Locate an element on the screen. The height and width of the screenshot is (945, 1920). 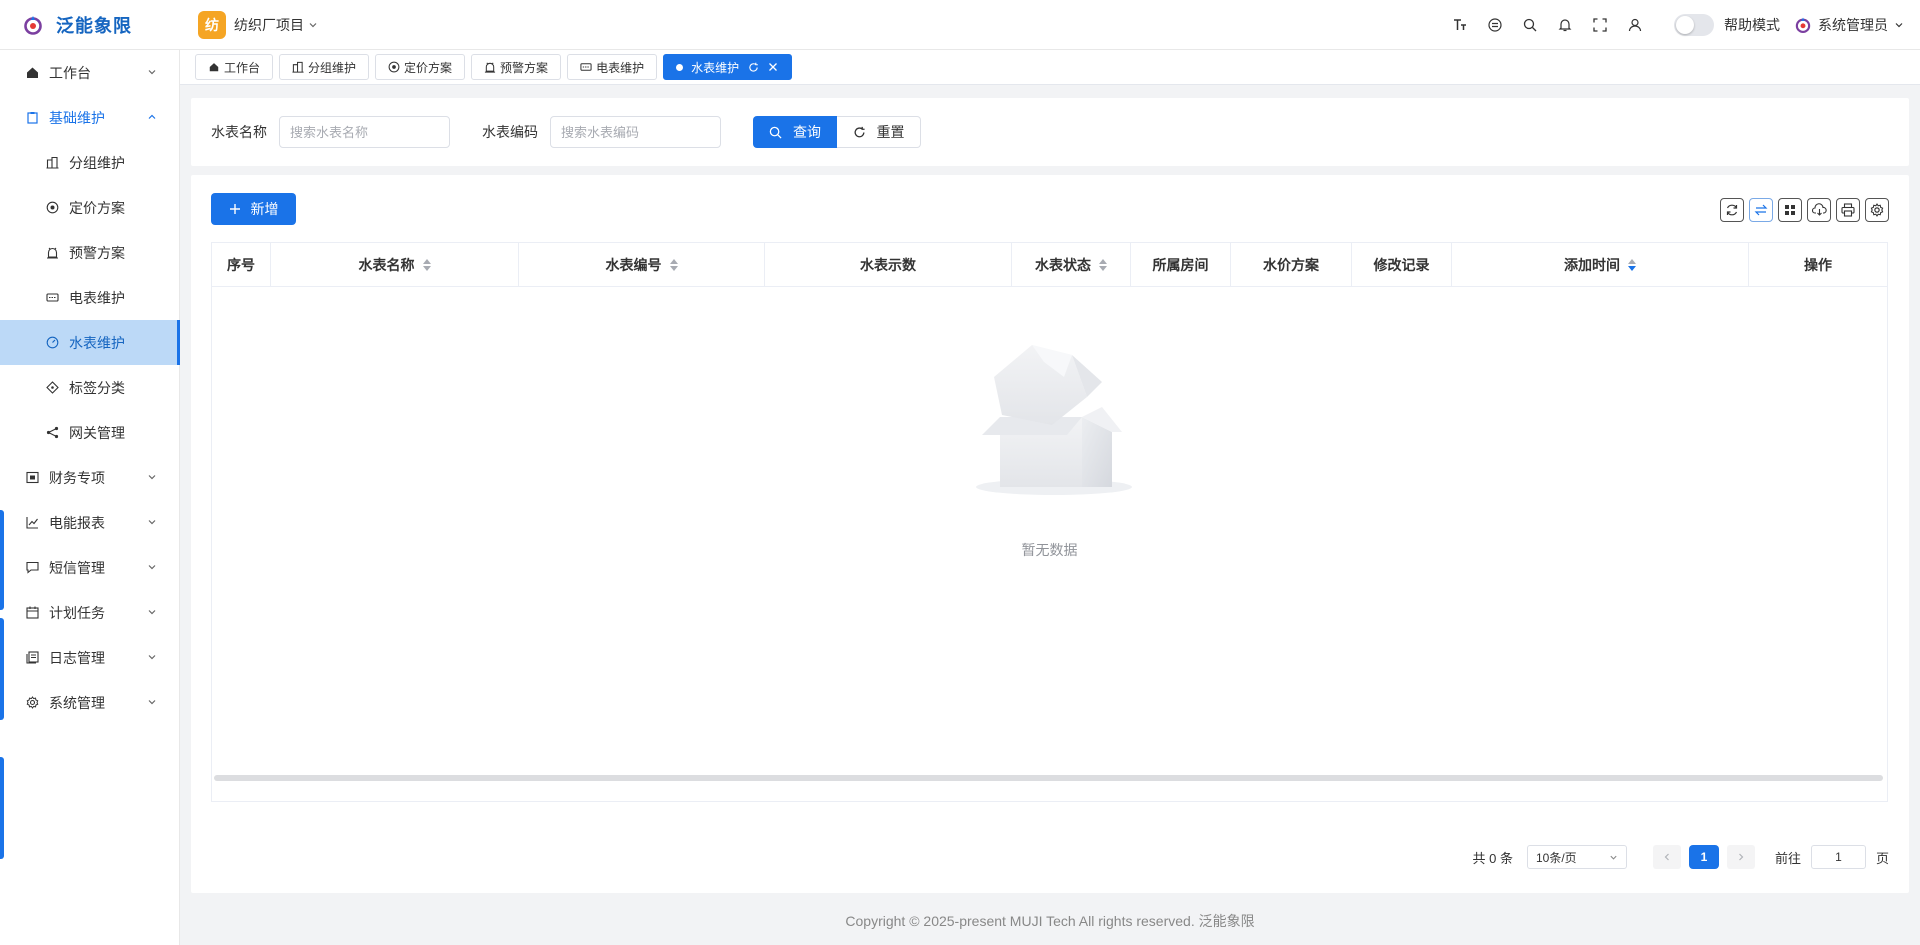
goto-page-input is located at coordinates (1838, 857).